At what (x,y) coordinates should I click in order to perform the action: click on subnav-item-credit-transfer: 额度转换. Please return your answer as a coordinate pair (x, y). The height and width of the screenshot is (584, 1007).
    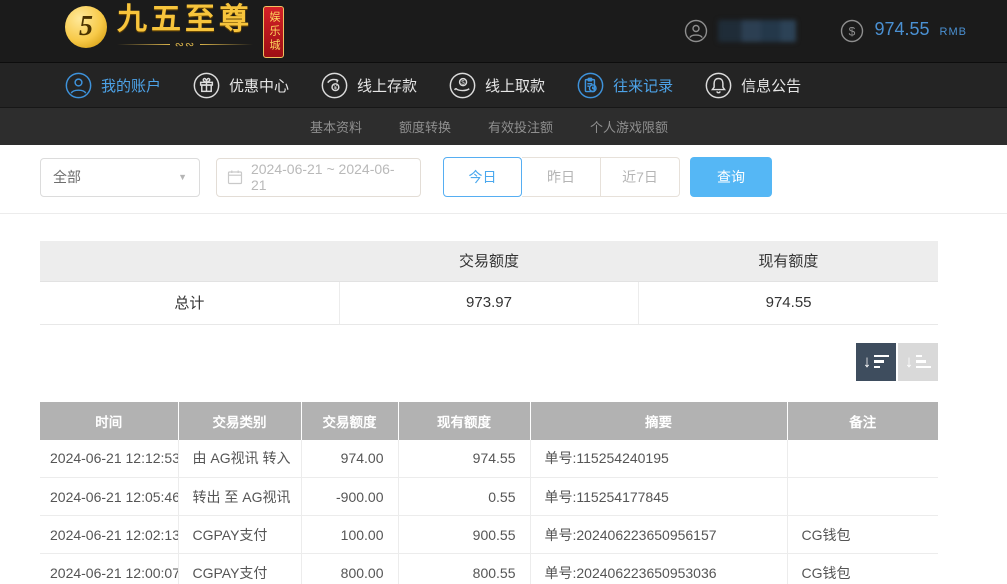
    Looking at the image, I should click on (425, 126).